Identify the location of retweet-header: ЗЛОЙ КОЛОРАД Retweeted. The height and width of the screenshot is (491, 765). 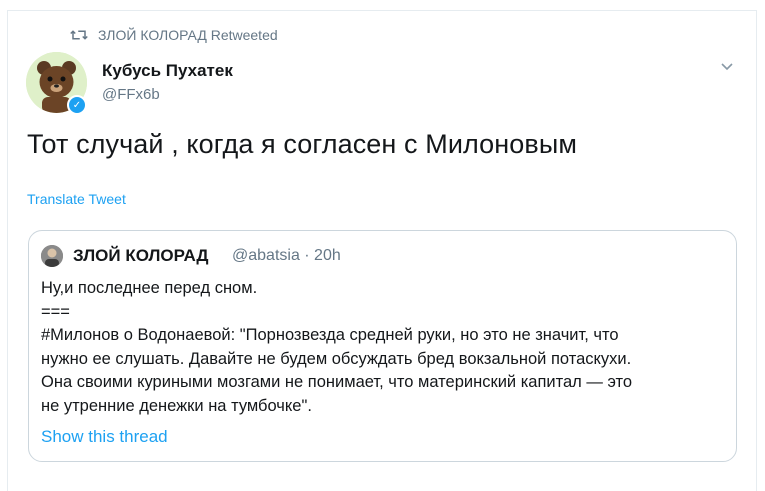
(174, 35).